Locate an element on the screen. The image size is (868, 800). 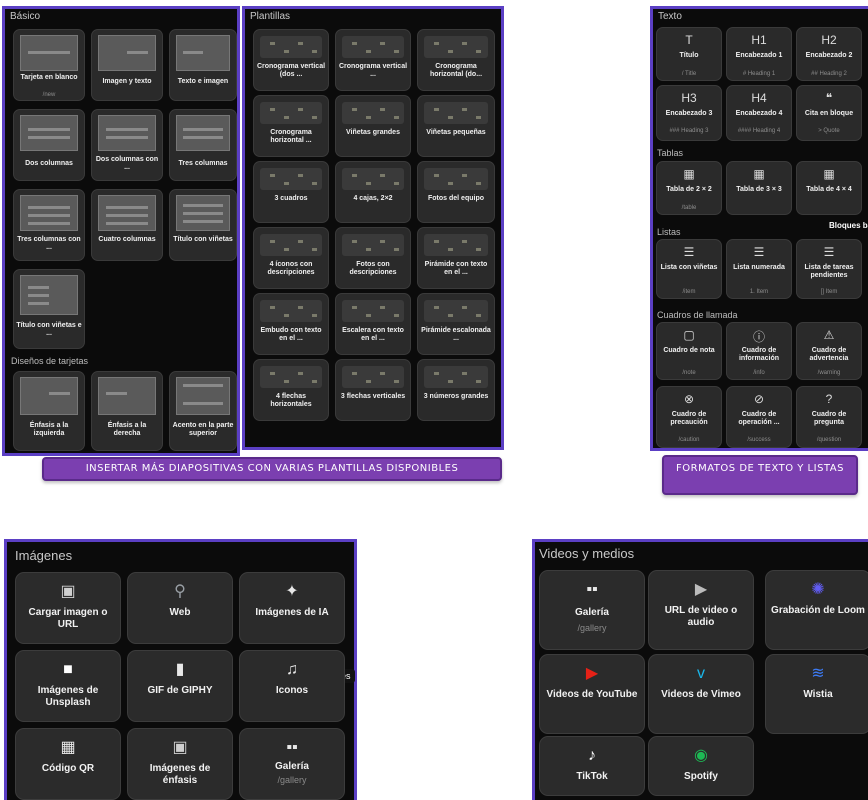
cuadro-de-nota-icon: ▢ is located at coordinates (689, 335).